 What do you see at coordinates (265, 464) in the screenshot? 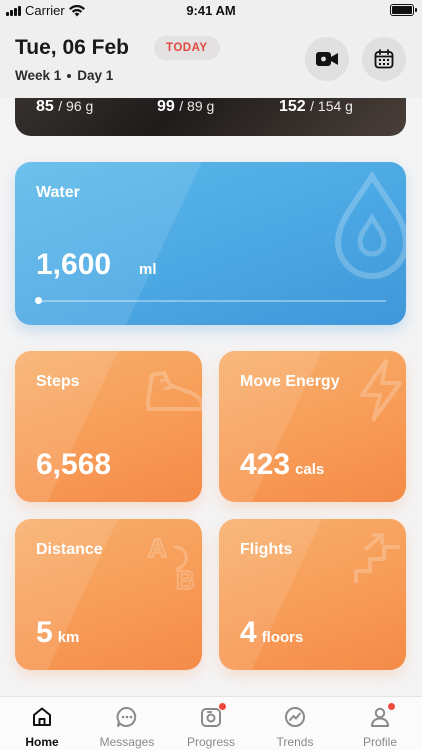
I see `move-energy-value: 423` at bounding box center [265, 464].